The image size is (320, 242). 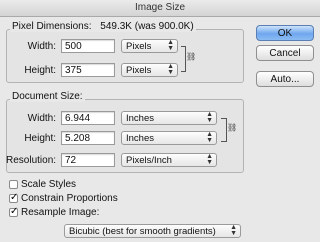 I want to click on ok-button: OK, so click(x=285, y=33).